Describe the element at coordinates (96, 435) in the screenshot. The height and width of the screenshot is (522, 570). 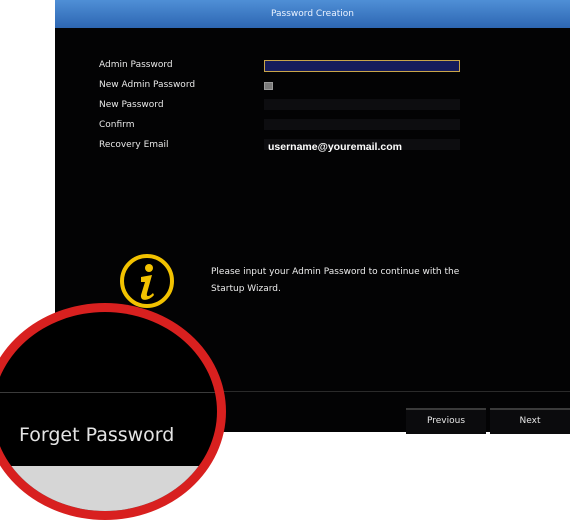
I see `forget-password-button: Forget Password` at that location.